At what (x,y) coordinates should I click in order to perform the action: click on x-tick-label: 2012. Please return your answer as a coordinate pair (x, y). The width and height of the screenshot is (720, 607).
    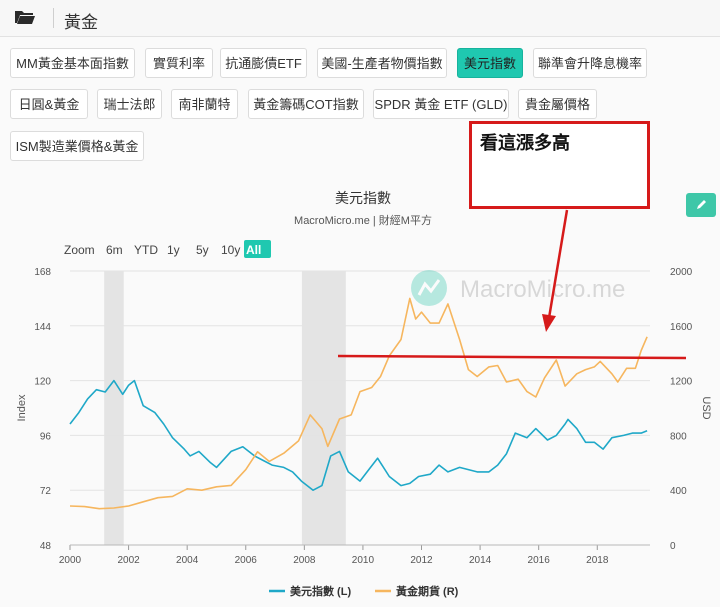
    Looking at the image, I should click on (421, 560).